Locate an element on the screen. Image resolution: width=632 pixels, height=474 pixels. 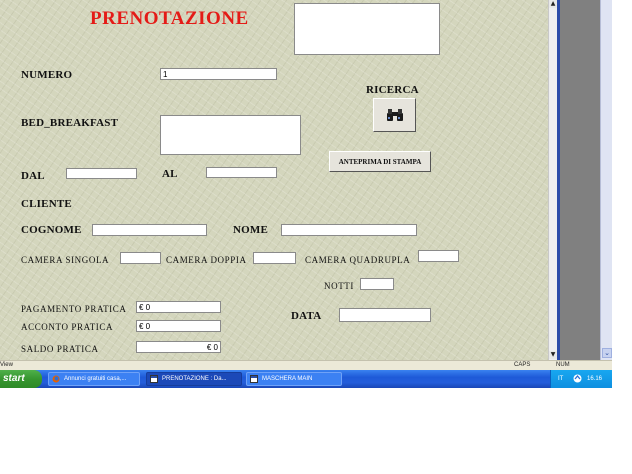
description-box is located at coordinates (367, 29).